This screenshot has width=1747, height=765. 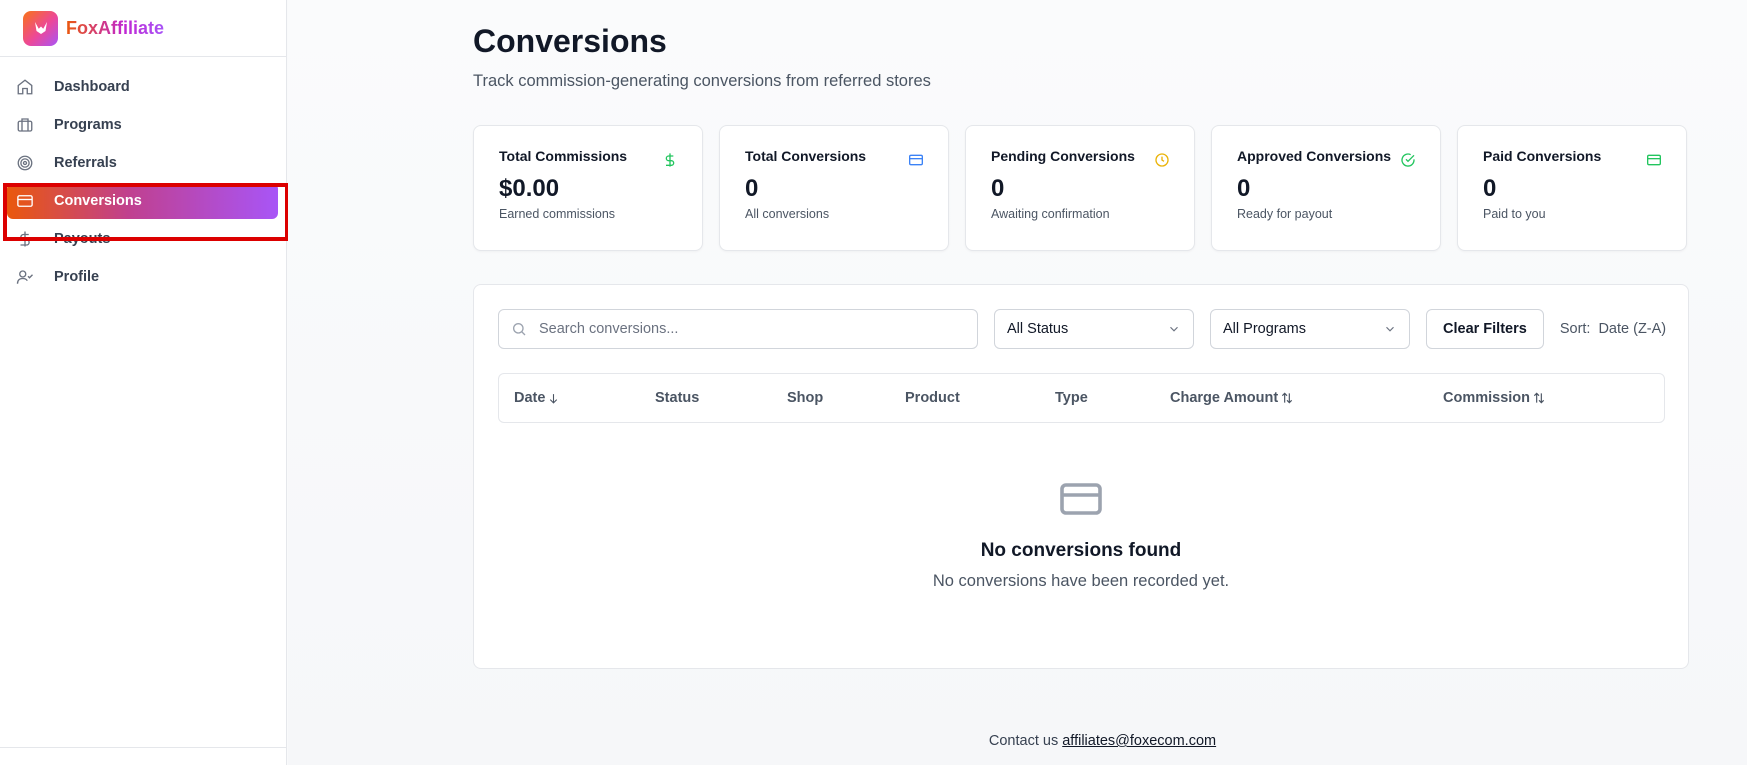 I want to click on stat-label: Pending Conversions, so click(x=1063, y=156).